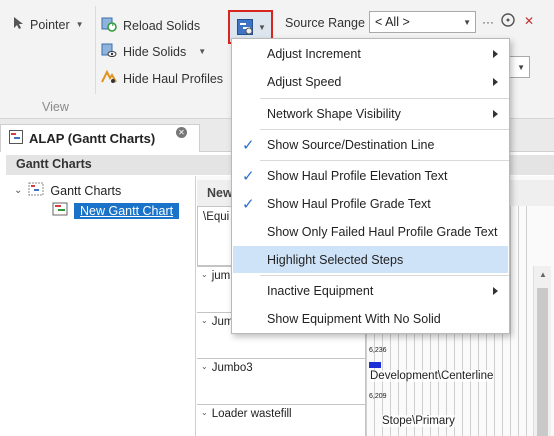 This screenshot has height=436, width=554. I want to click on menu-item-label: Show Haul Profile Grade Text, so click(349, 203).